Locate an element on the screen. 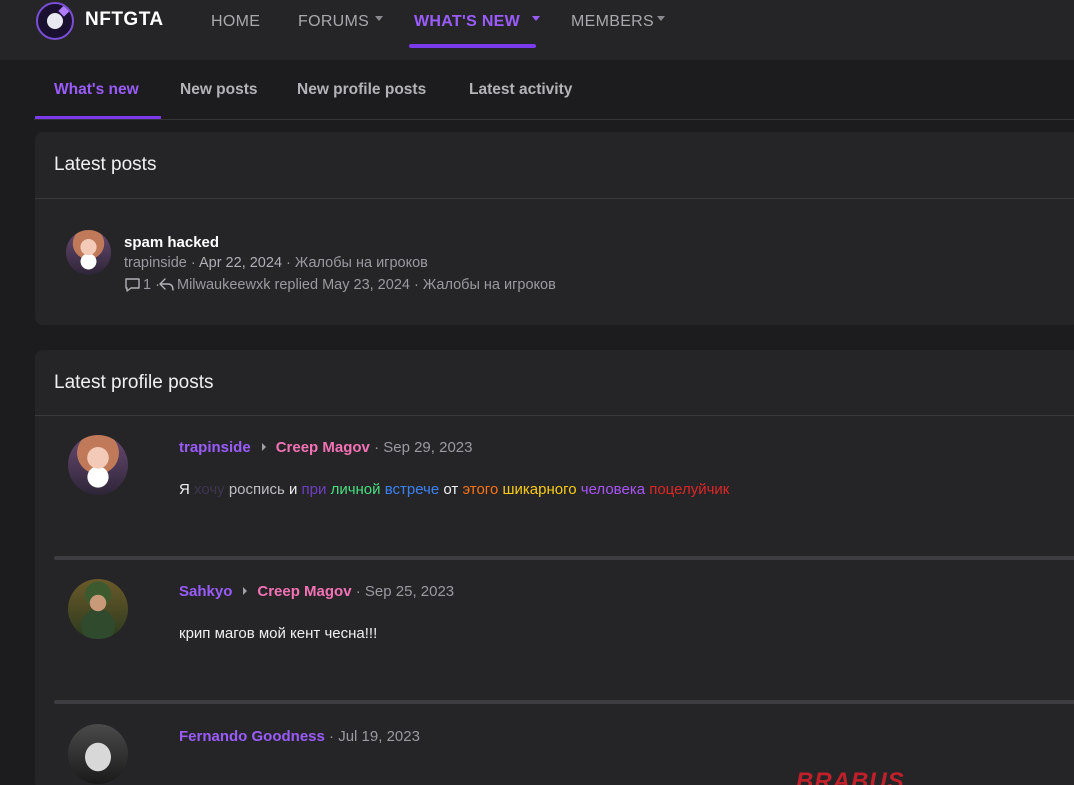  last-reply-date: May 23, 2024 is located at coordinates (366, 285).